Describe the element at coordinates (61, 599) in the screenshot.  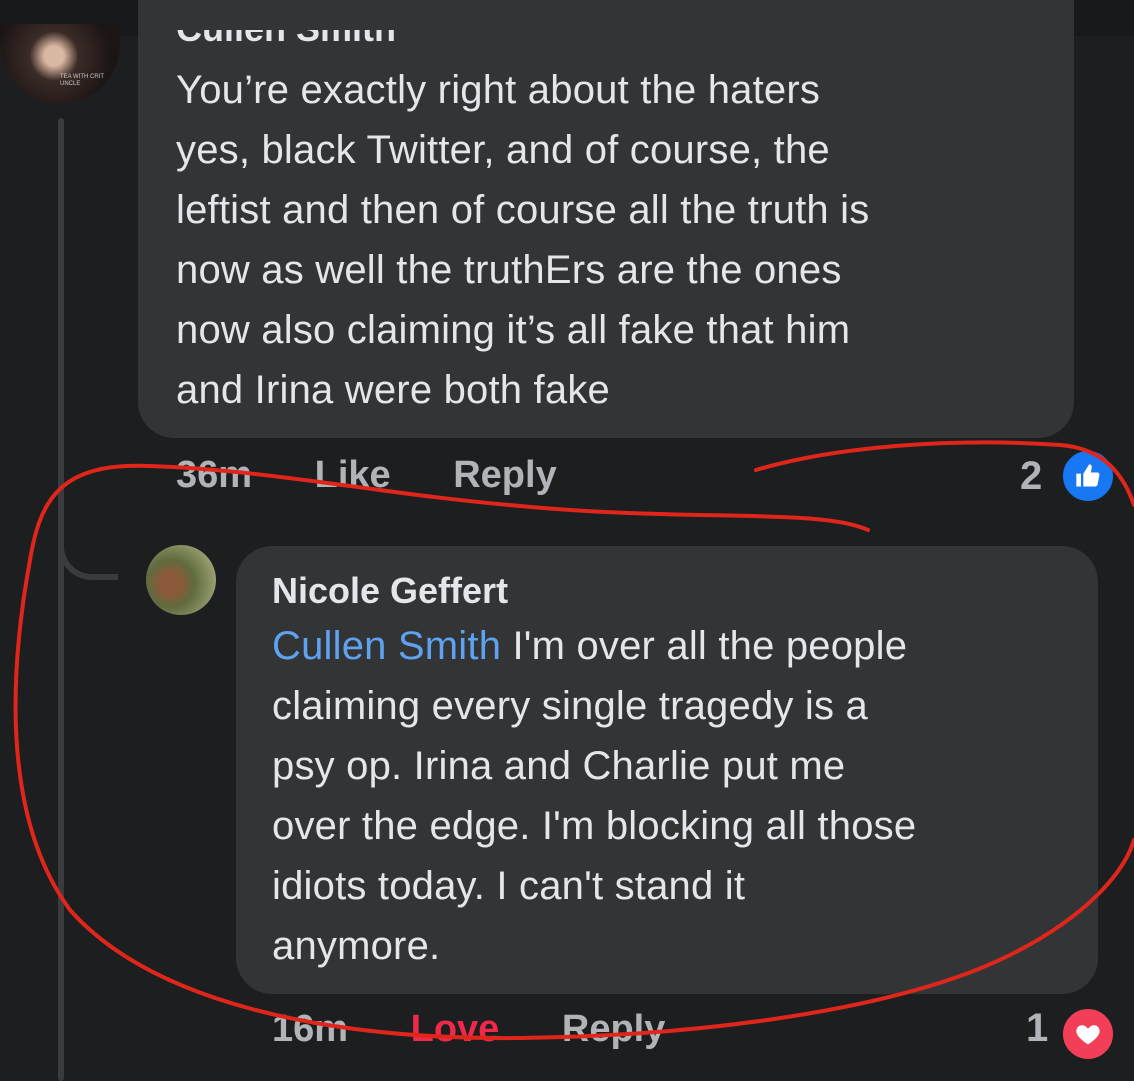
I see `thread-line` at that location.